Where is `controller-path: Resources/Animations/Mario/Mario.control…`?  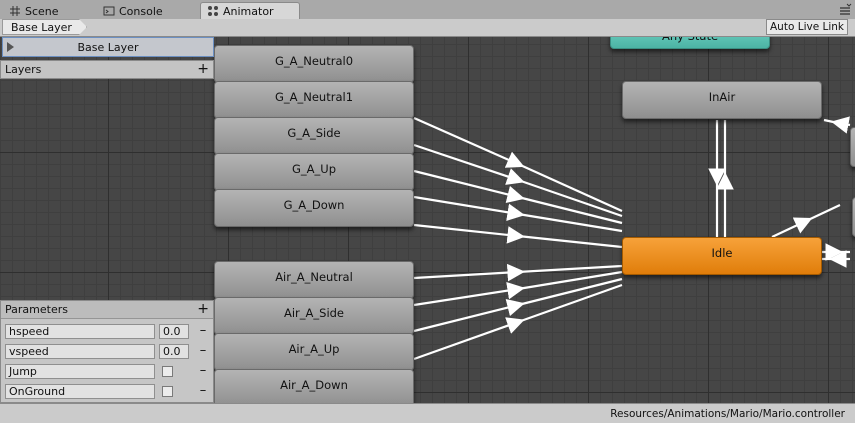 controller-path: Resources/Animations/Mario/Mario.control… is located at coordinates (727, 414).